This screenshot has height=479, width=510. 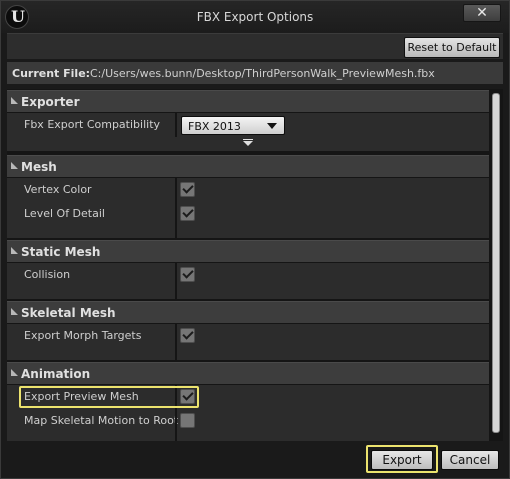 I want to click on cancel-button: Cancel, so click(x=470, y=460).